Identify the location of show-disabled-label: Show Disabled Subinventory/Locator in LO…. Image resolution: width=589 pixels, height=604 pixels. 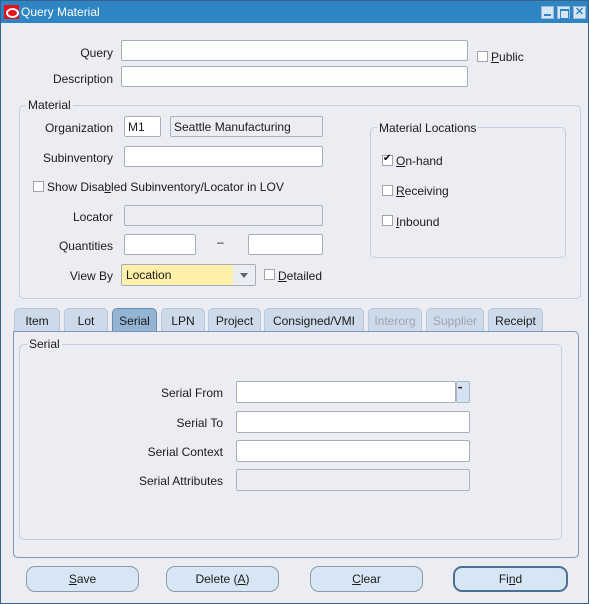
(165, 187).